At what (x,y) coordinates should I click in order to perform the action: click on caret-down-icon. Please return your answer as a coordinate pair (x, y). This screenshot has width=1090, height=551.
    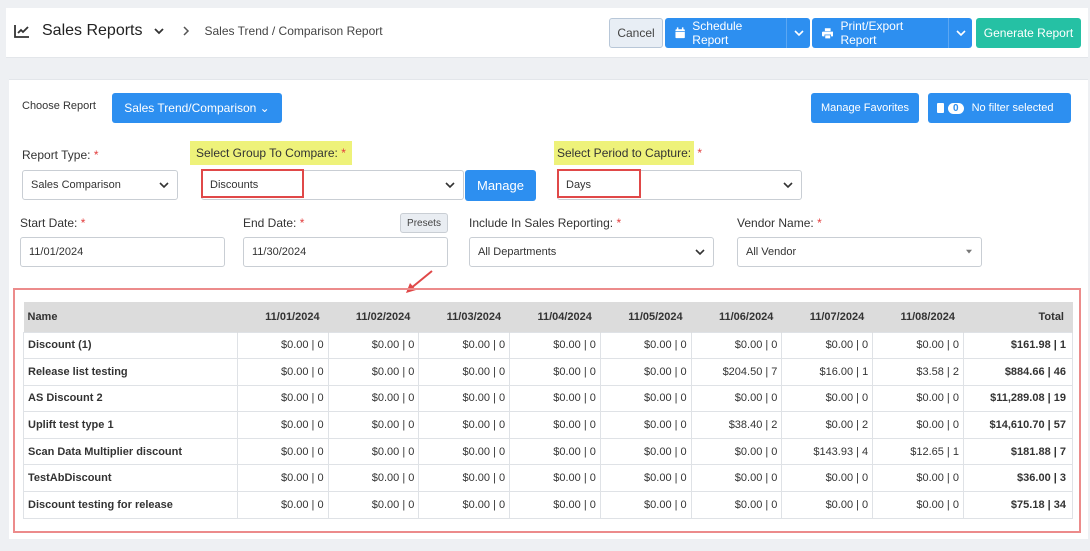
    Looking at the image, I should click on (969, 251).